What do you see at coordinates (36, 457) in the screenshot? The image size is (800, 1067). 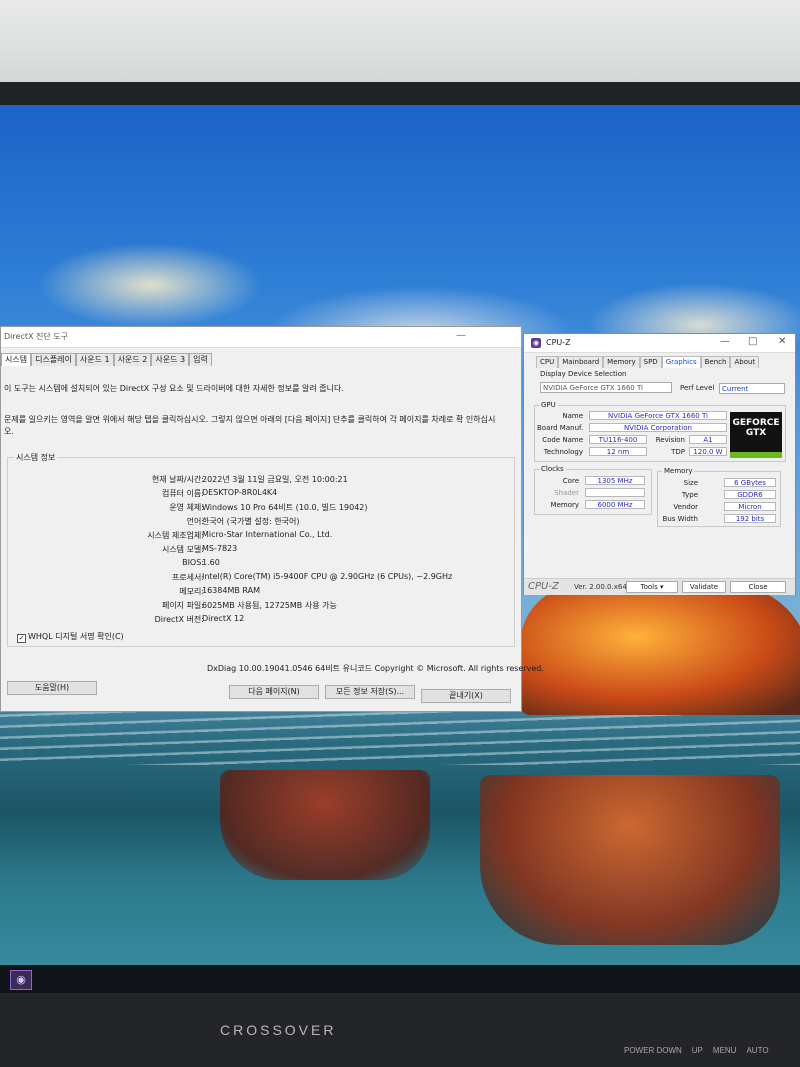 I see `system-info-title: 시스템 정보` at bounding box center [36, 457].